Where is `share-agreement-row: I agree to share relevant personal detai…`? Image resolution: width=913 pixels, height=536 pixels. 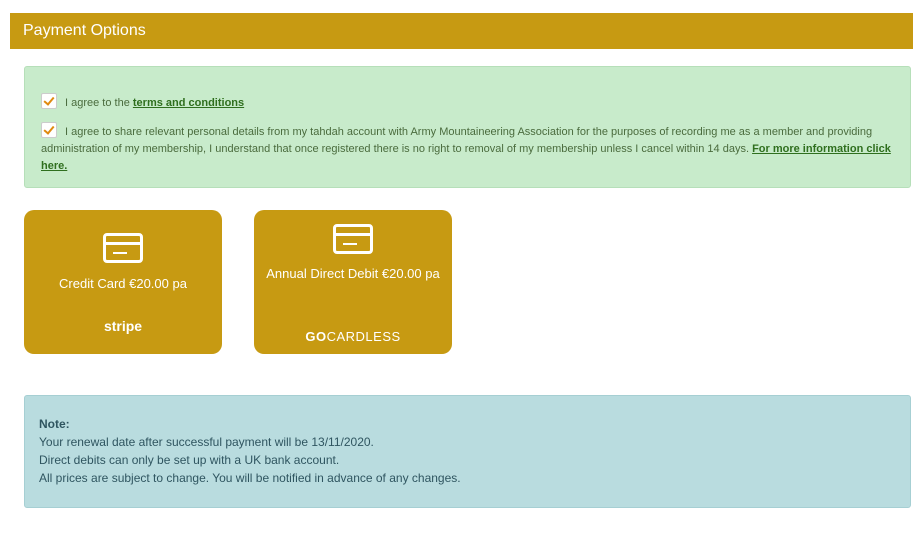
share-agreement-row: I agree to share relevant personal detai… is located at coordinates (471, 148).